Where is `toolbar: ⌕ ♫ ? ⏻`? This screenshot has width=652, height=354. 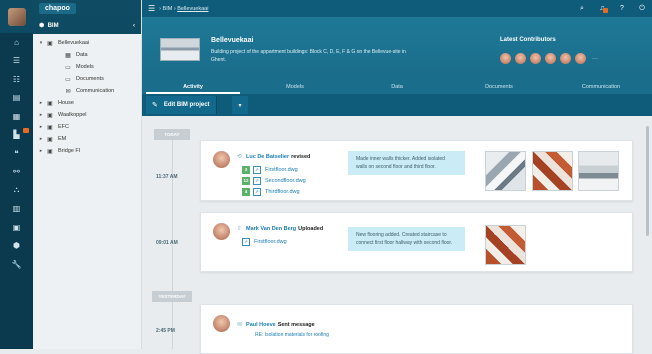 toolbar: ⌕ ♫ ? ⏻ is located at coordinates (612, 8).